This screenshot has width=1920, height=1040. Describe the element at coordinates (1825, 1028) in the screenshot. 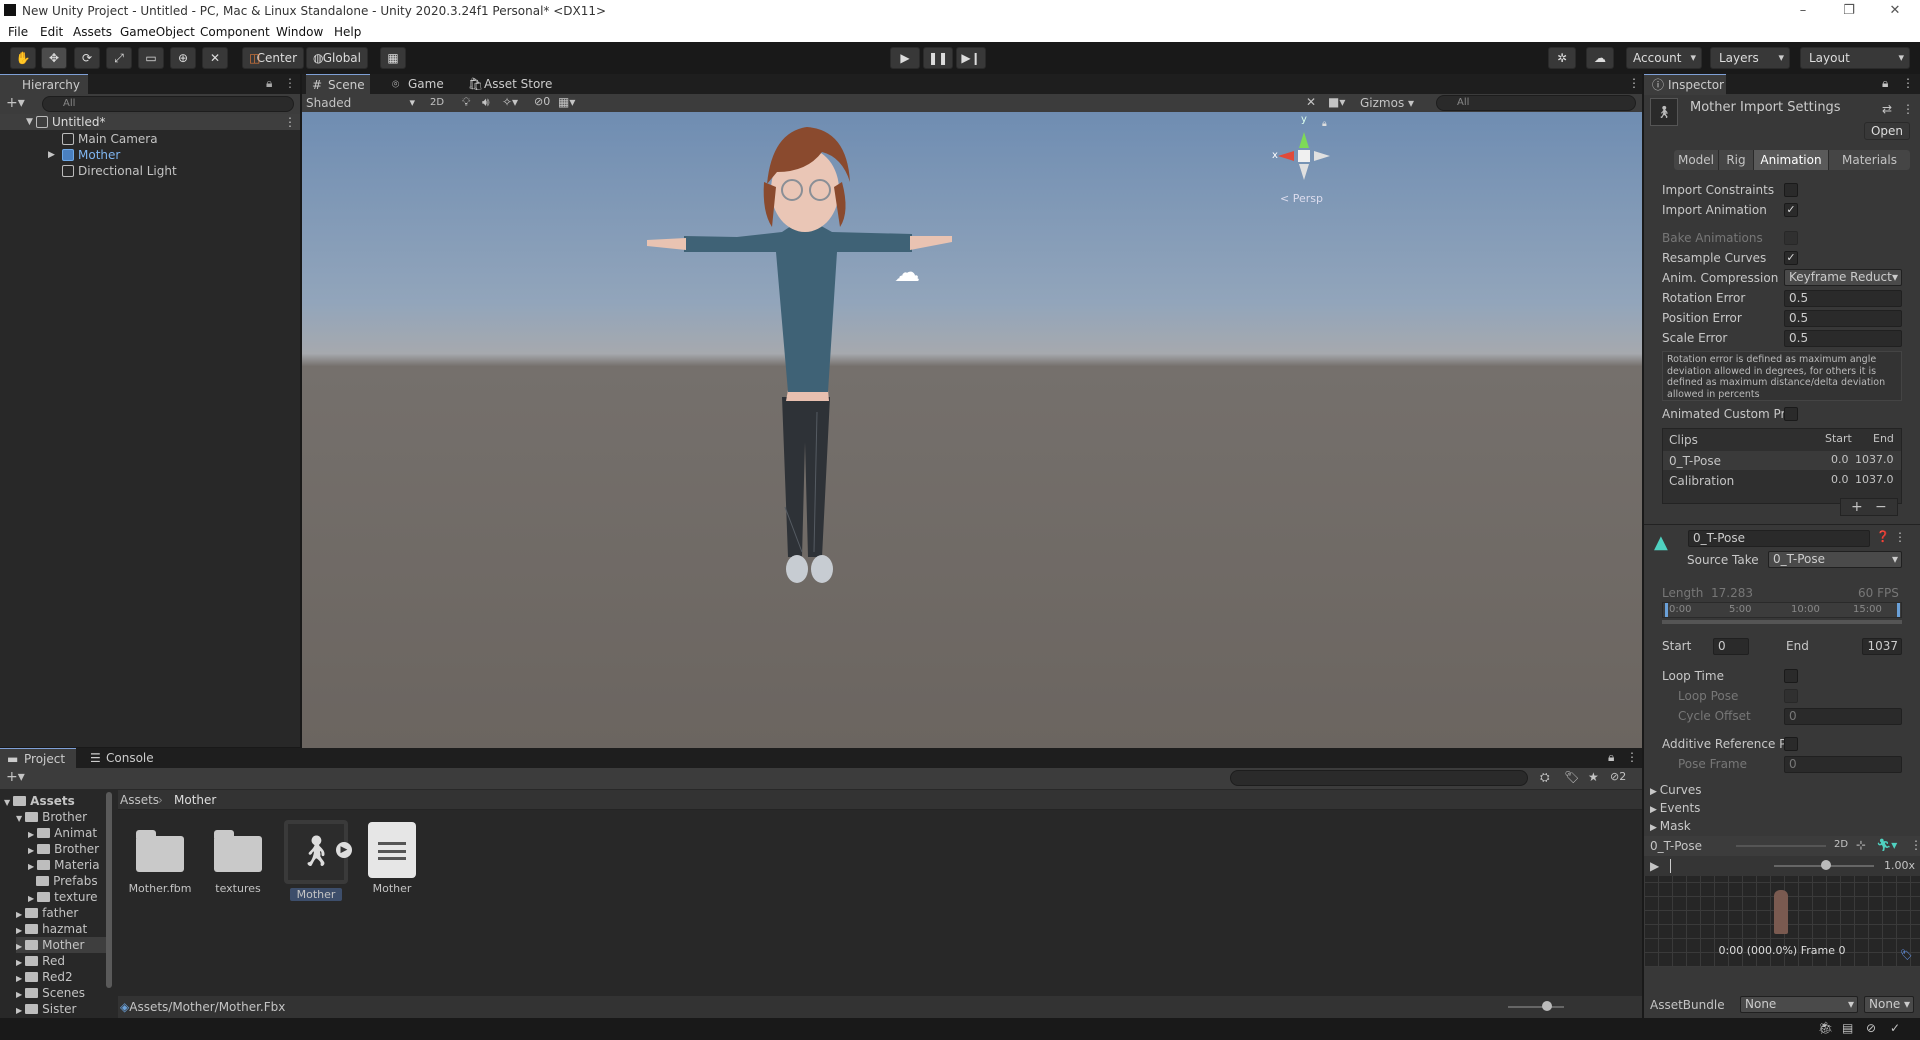

I see `debug-icon: 🐞︎` at that location.